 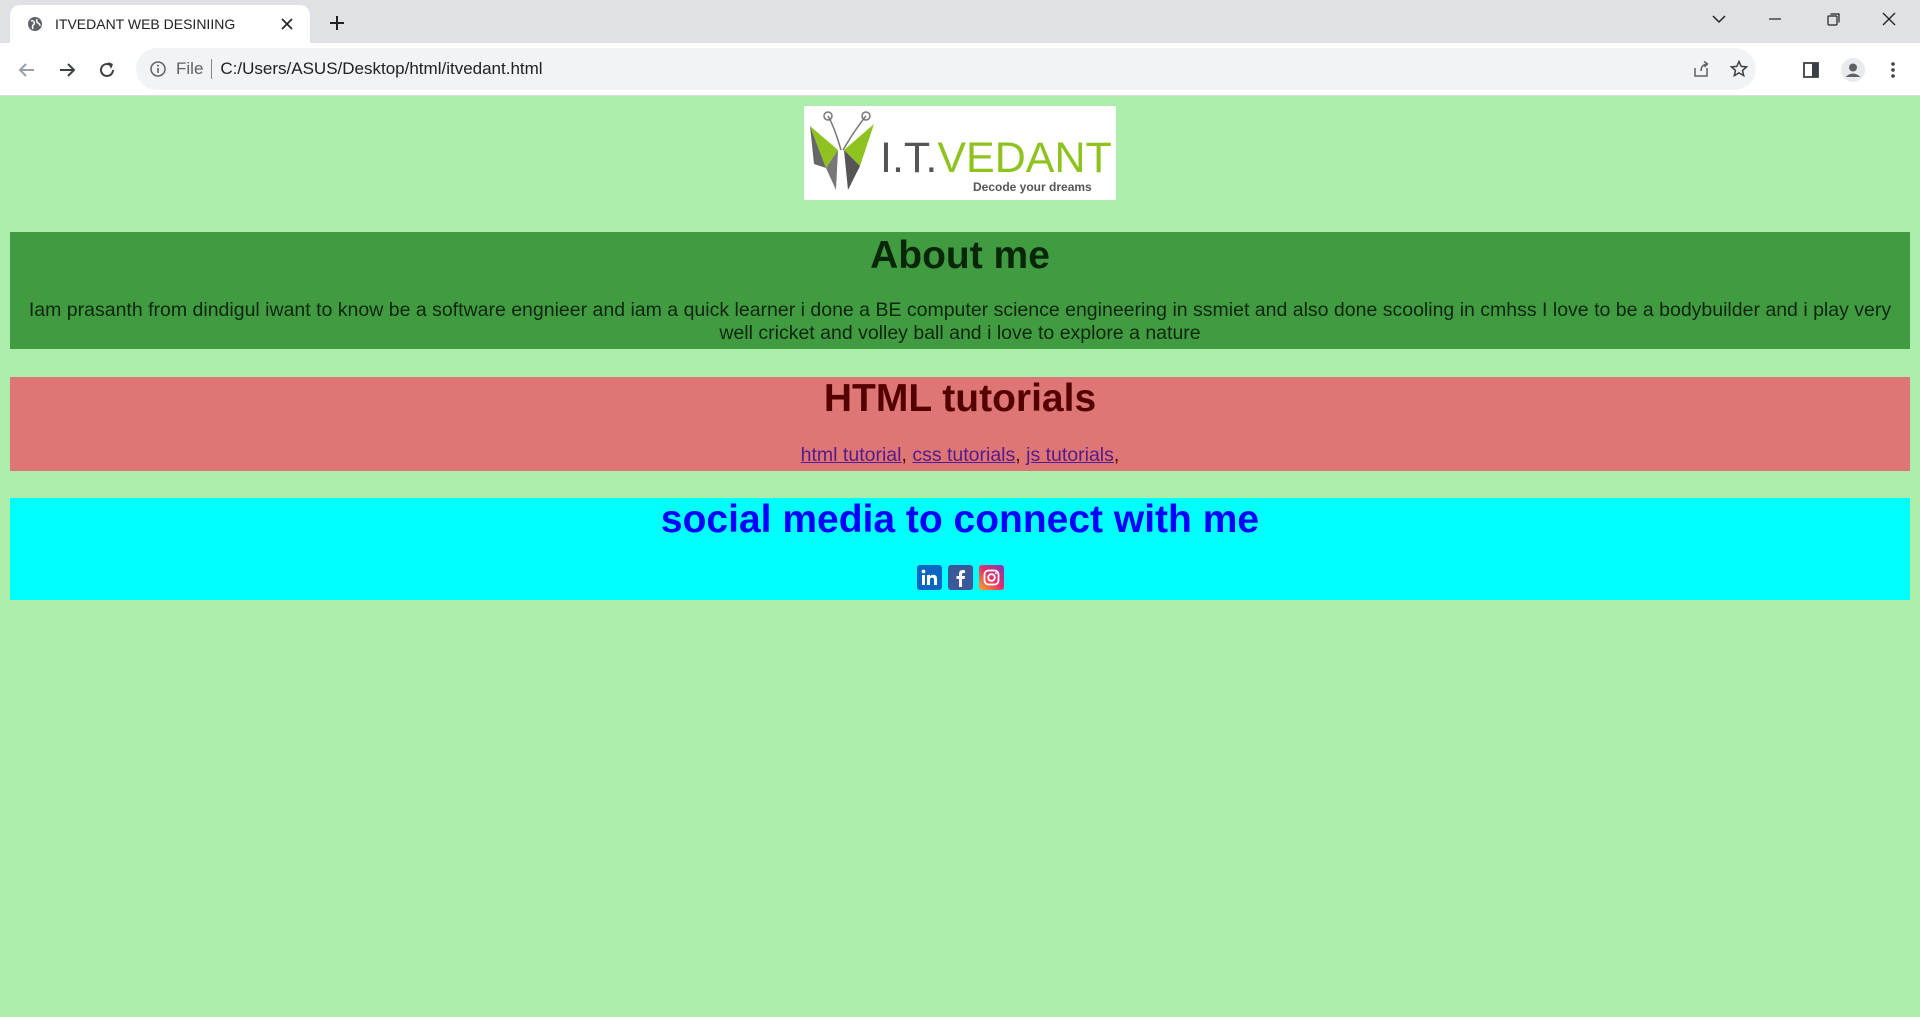 What do you see at coordinates (1701, 69) in the screenshot?
I see `share-icon` at bounding box center [1701, 69].